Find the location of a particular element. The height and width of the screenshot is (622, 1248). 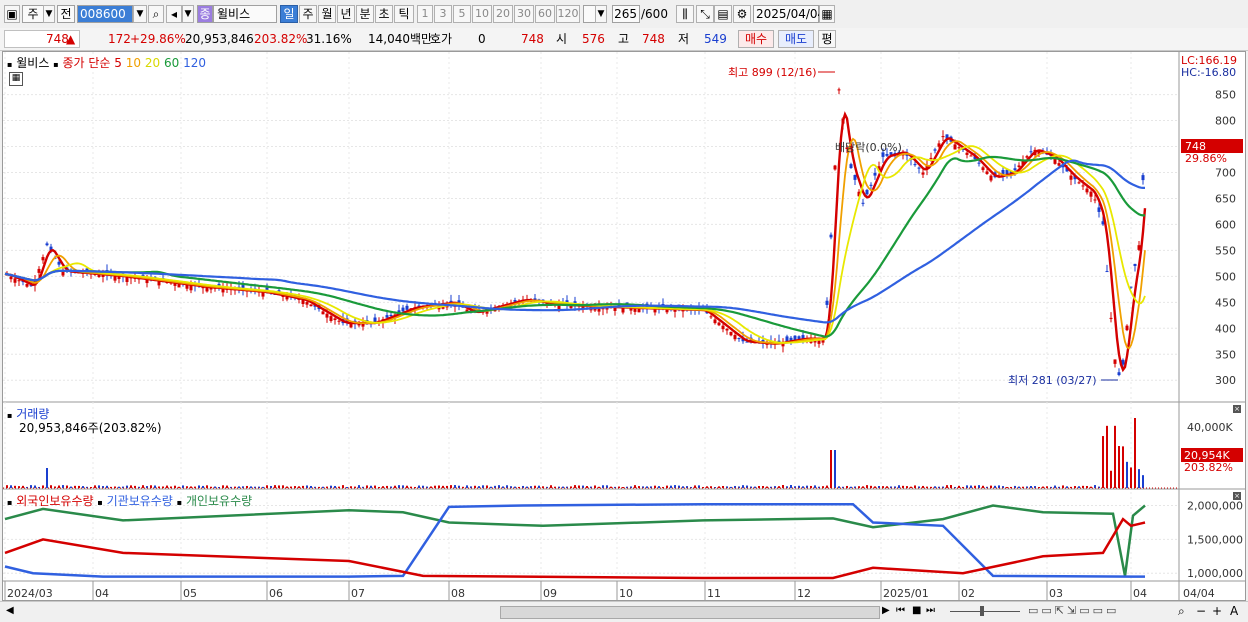

search-icon: ⌕ is located at coordinates (156, 14).